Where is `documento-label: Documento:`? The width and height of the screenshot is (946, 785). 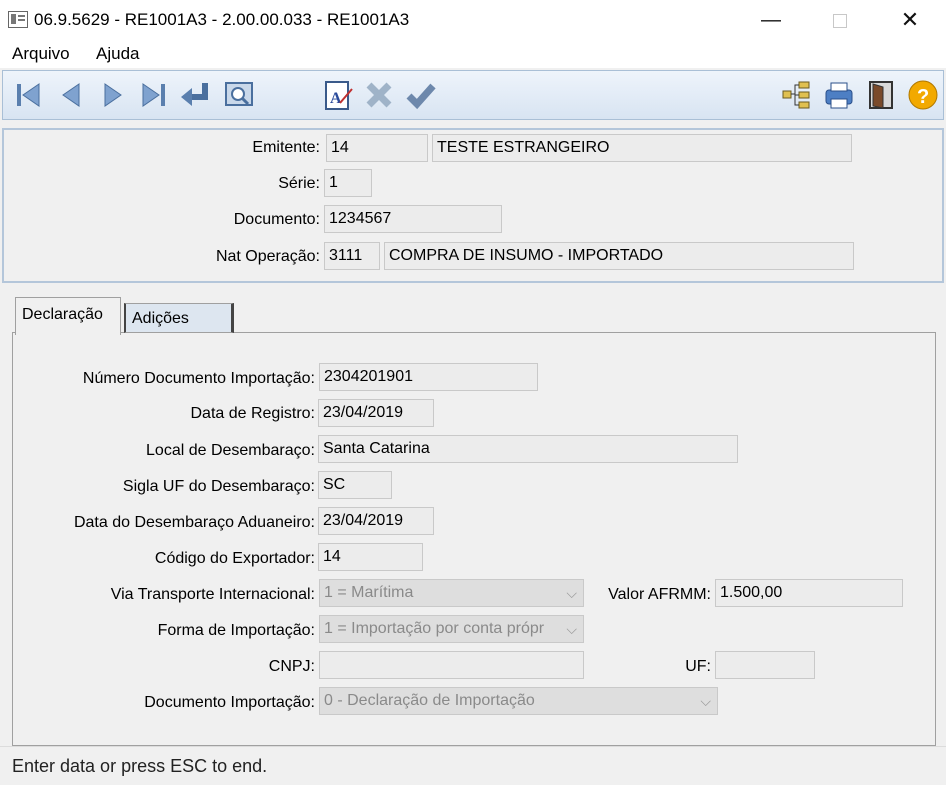
documento-label: Documento: is located at coordinates (276, 219).